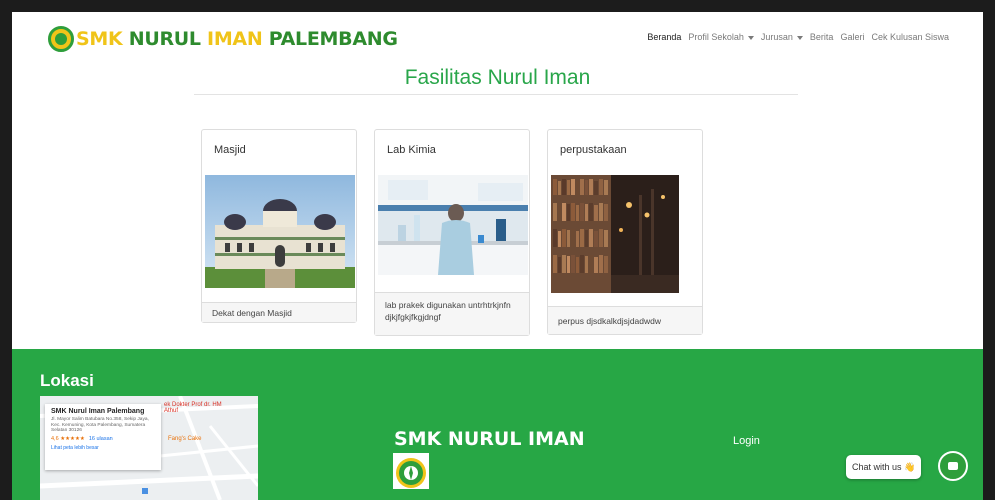 The width and height of the screenshot is (995, 500). Describe the element at coordinates (852, 37) in the screenshot. I see `nav-item-galeri: Galeri` at that location.